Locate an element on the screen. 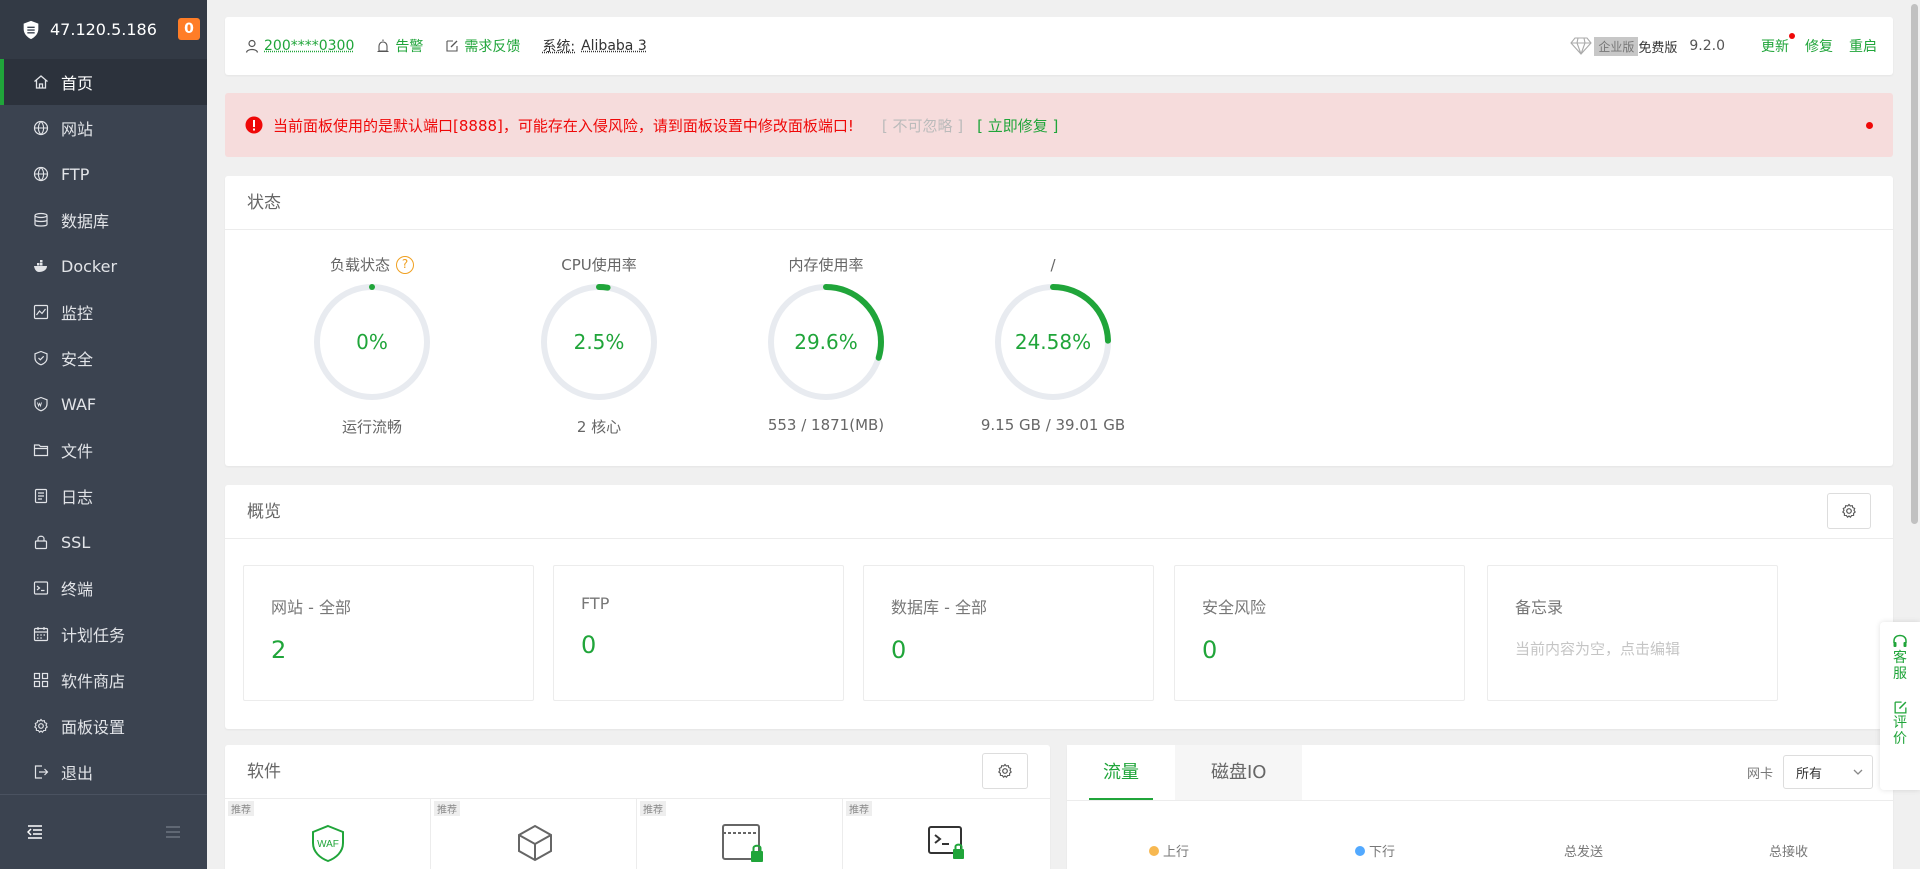 The width and height of the screenshot is (1920, 869). legend-total-sent: 总发送 is located at coordinates (1583, 850).